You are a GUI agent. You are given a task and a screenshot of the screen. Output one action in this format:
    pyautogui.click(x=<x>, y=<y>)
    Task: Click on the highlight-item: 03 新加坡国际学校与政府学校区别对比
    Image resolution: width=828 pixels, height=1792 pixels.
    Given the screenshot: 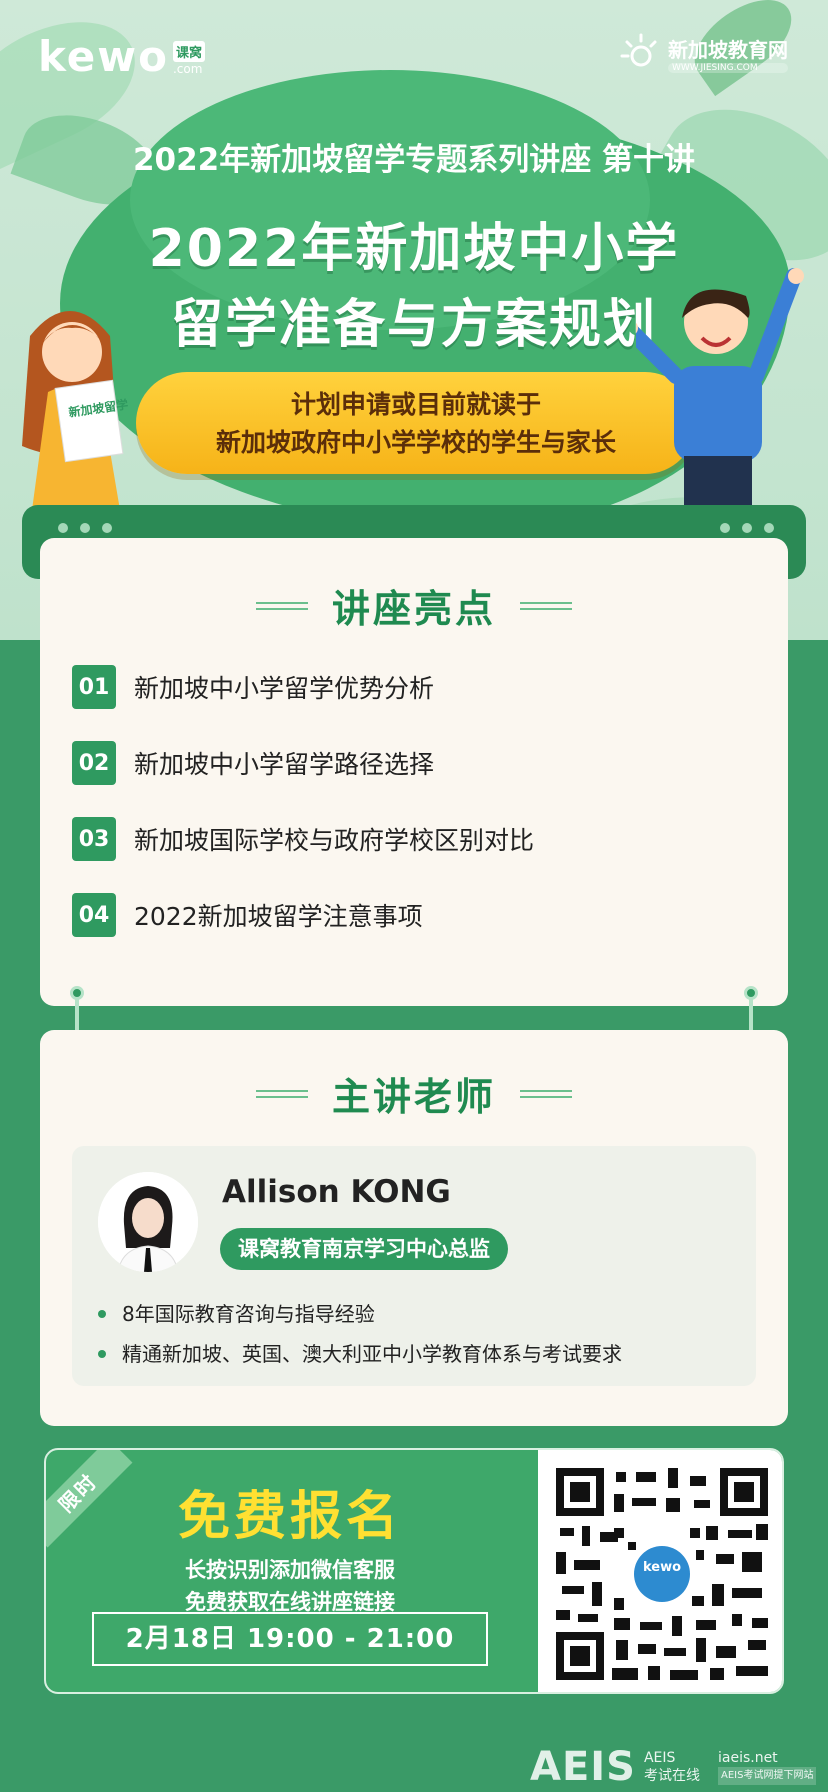 What is the action you would take?
    pyautogui.click(x=412, y=839)
    